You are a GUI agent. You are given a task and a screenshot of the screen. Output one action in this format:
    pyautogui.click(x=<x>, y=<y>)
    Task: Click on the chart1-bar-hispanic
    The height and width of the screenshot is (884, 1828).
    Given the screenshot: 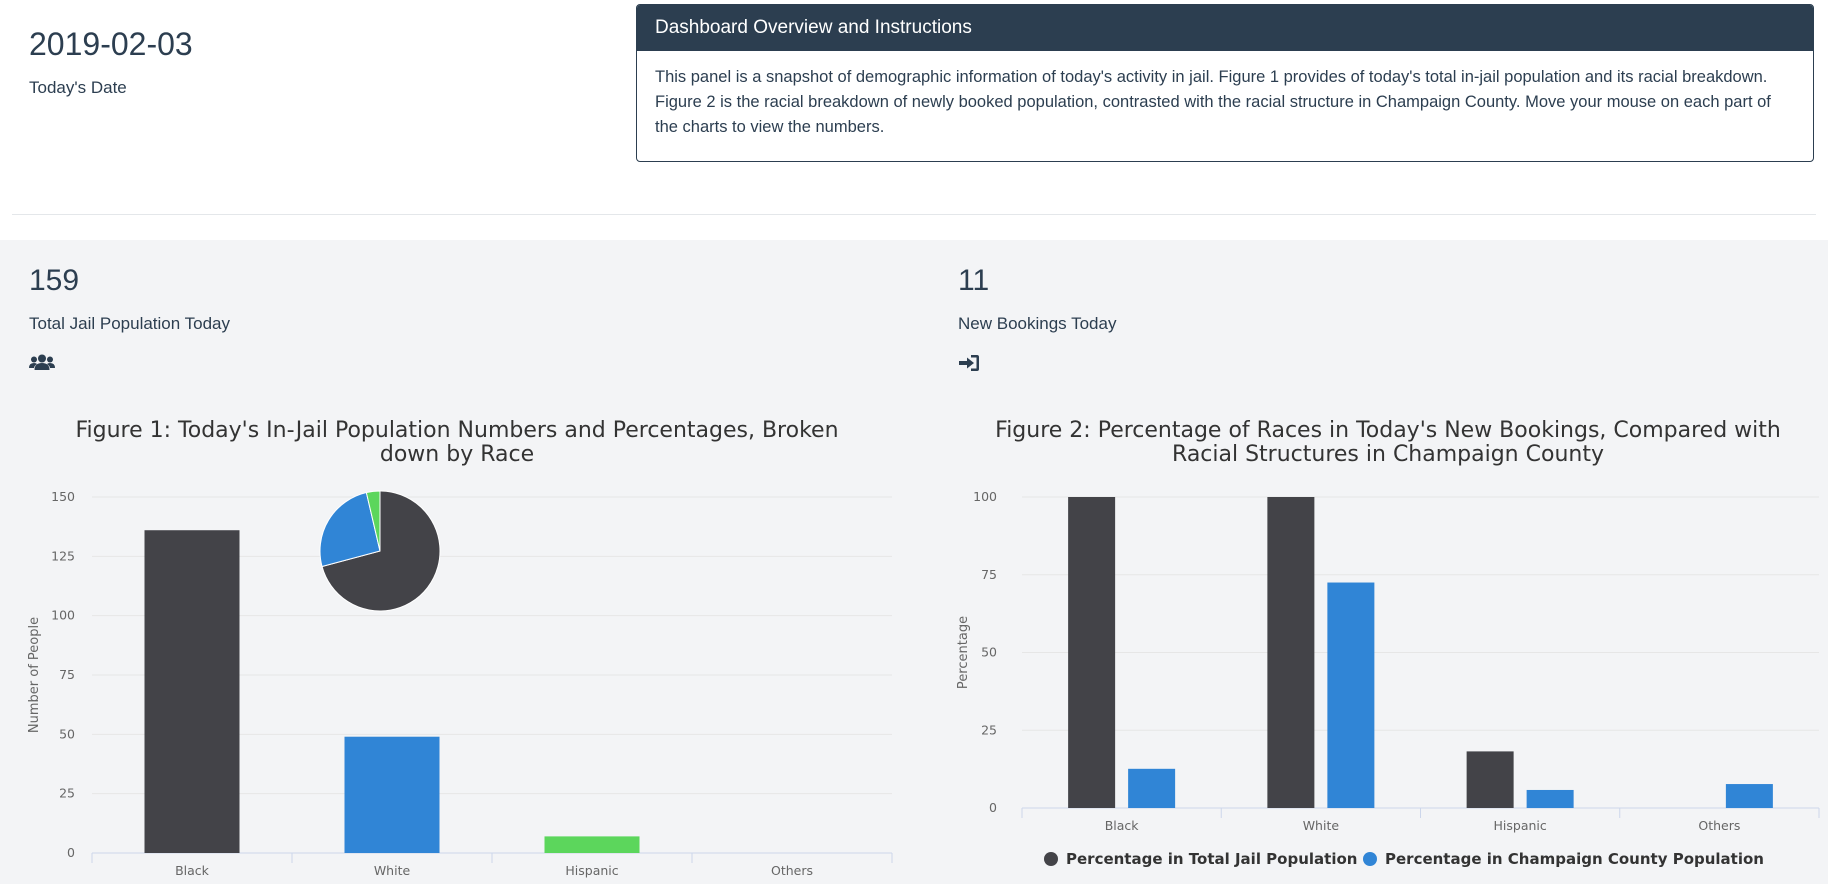 What is the action you would take?
    pyautogui.click(x=592, y=844)
    